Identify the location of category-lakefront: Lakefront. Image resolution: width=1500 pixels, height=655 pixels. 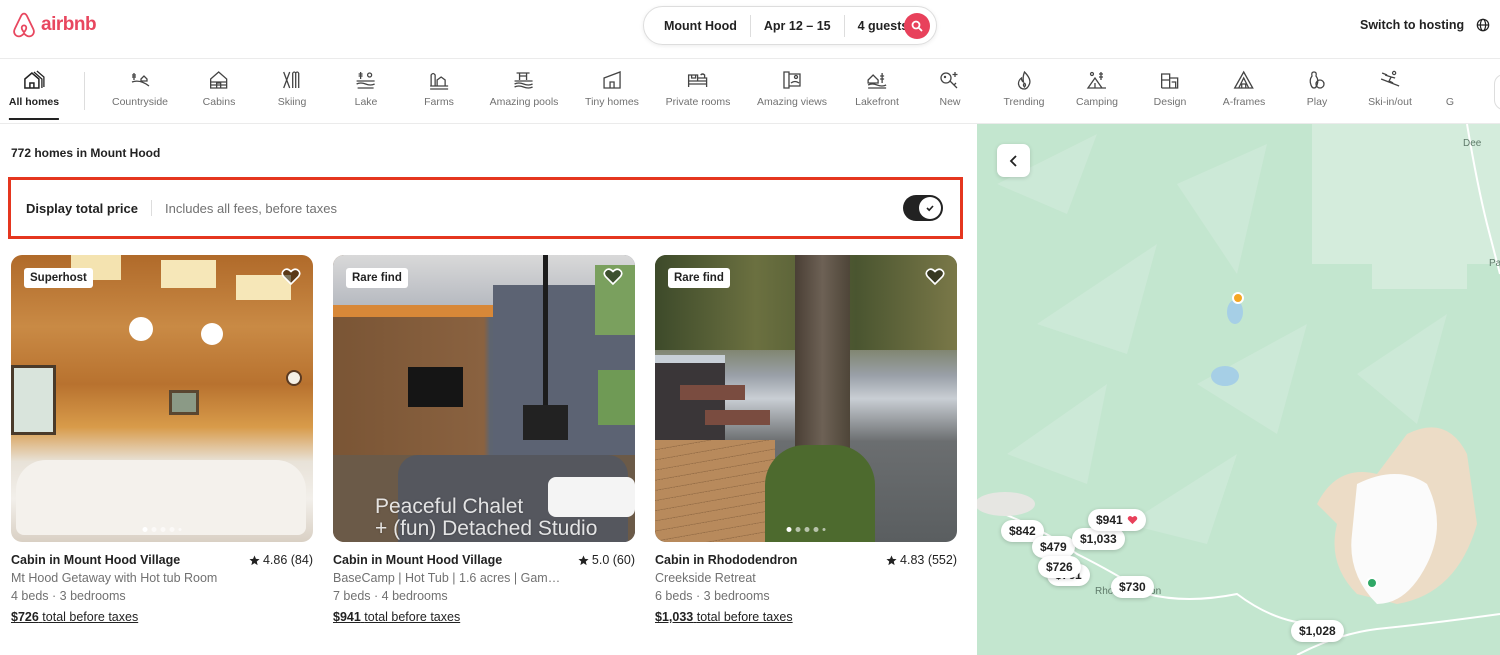
(877, 89).